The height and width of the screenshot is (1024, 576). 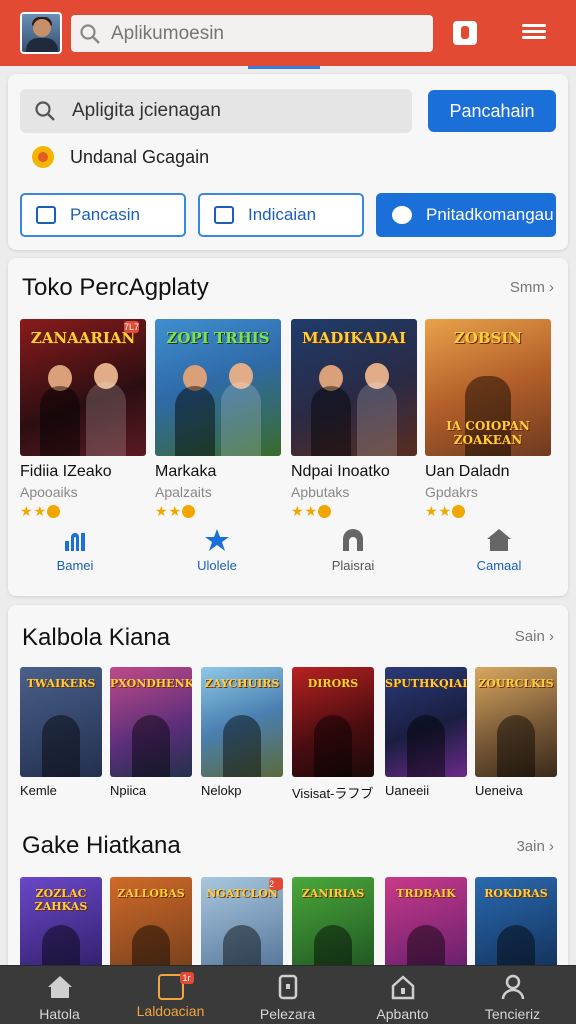 I want to click on chip-indicaian: Indicaian, so click(x=281, y=215).